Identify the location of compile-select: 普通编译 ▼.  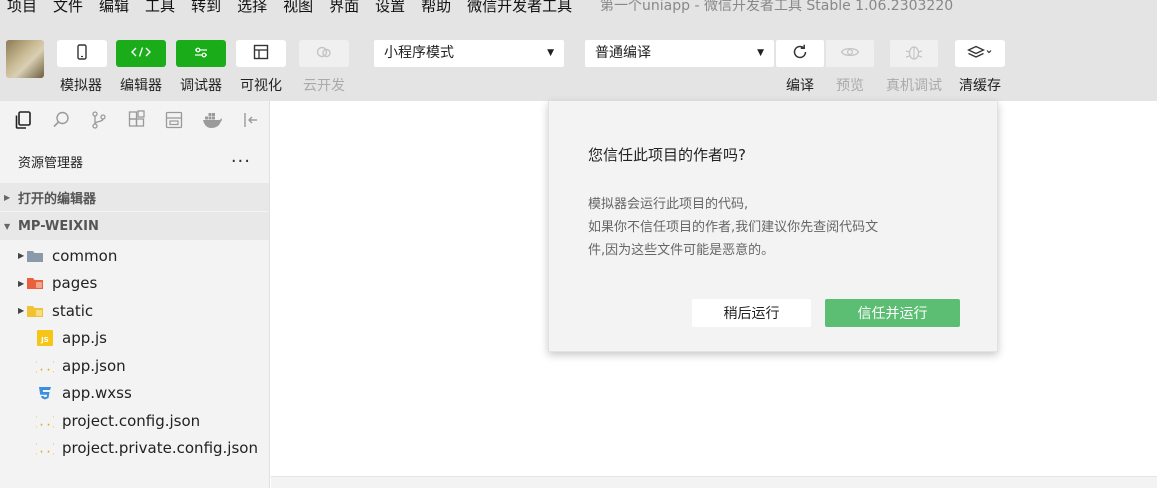
(679, 53).